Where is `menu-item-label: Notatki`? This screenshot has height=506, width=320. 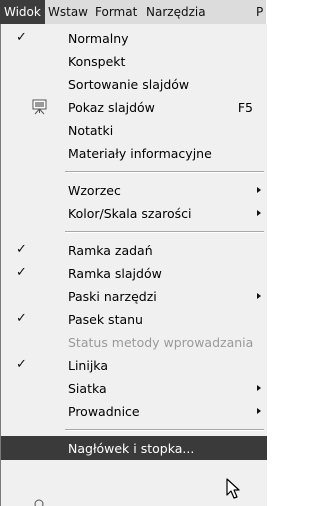 menu-item-label: Notatki is located at coordinates (91, 130).